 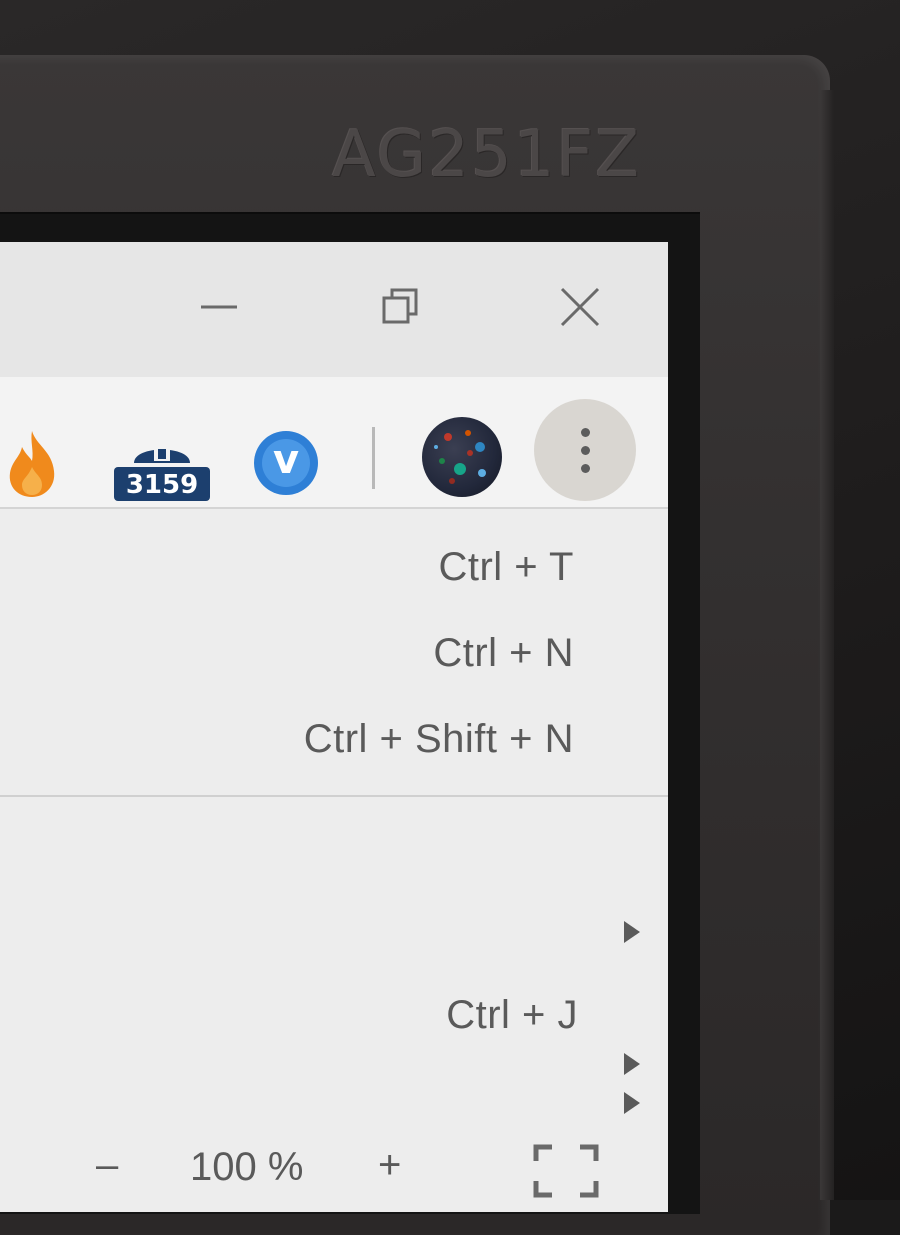 What do you see at coordinates (334, 443) in the screenshot?
I see `browser-toolbar: 3159 v` at bounding box center [334, 443].